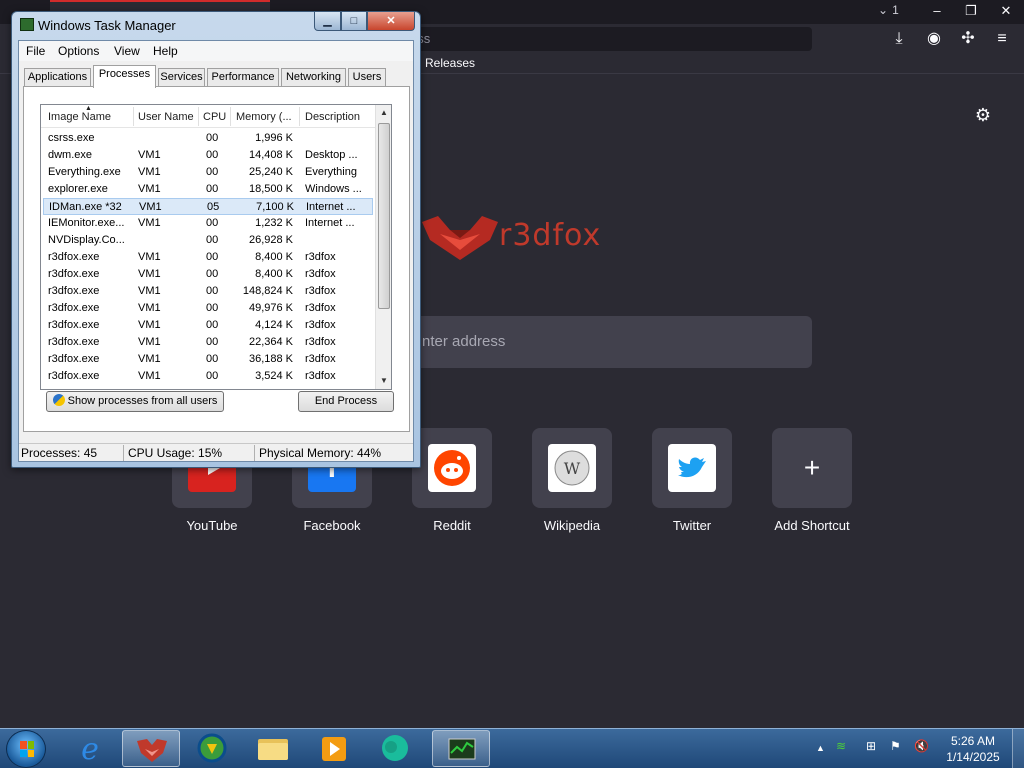 This screenshot has height=768, width=1024. I want to click on table-cell: 22,364 K, so click(270, 342).